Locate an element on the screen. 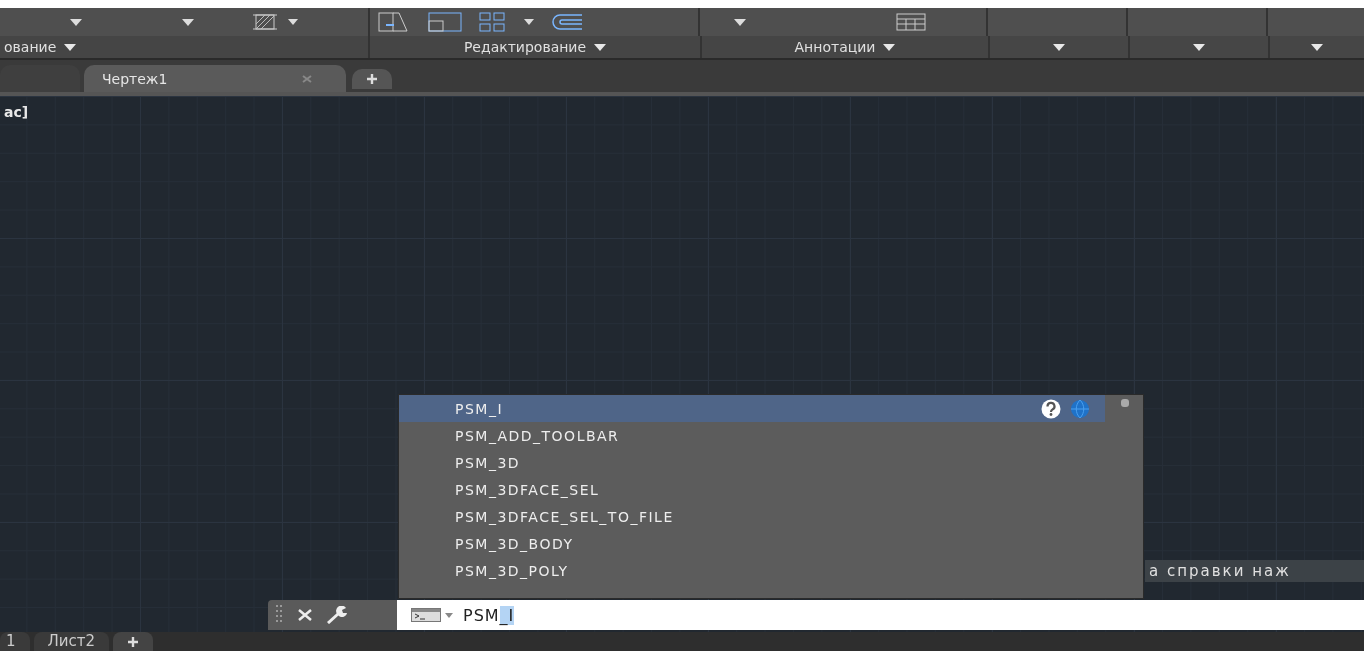 This screenshot has height=651, width=1364. autocomplete-item: PSM_ADD_TOOLBAR is located at coordinates (752, 435).